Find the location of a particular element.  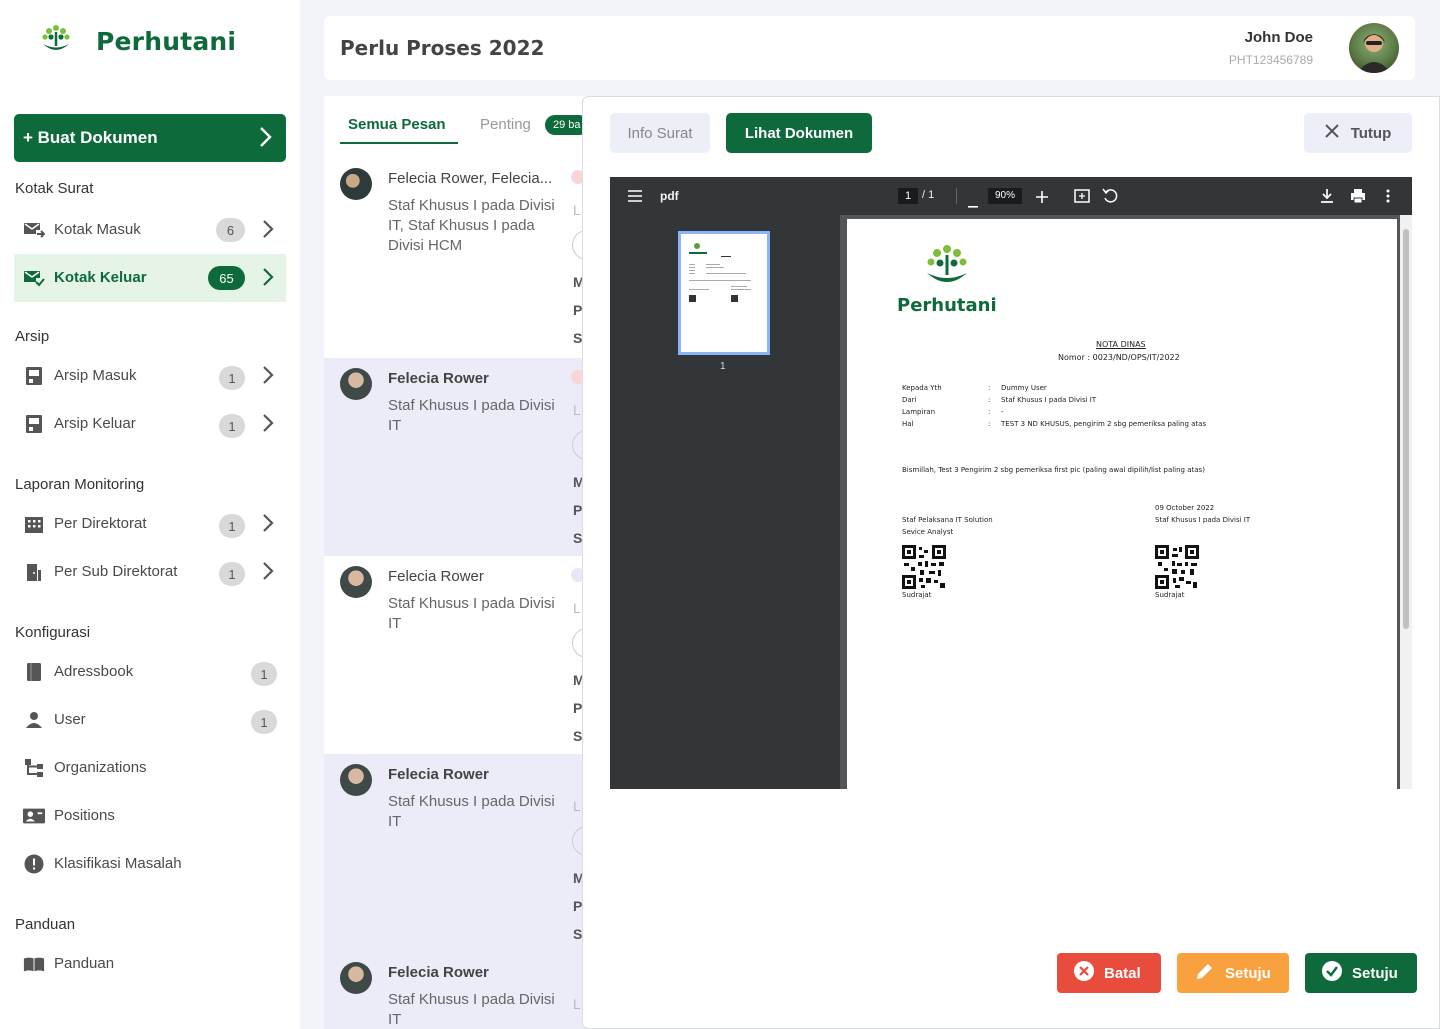

field-key: Hal is located at coordinates (908, 424).